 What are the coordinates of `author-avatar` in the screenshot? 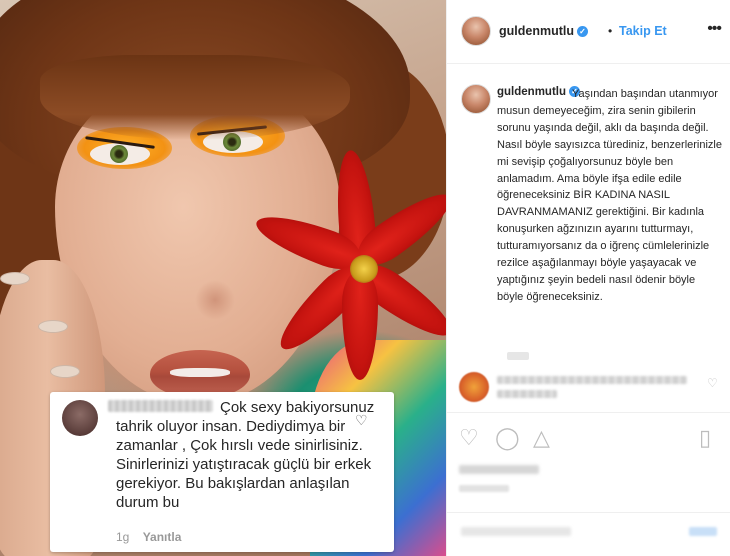 It's located at (476, 31).